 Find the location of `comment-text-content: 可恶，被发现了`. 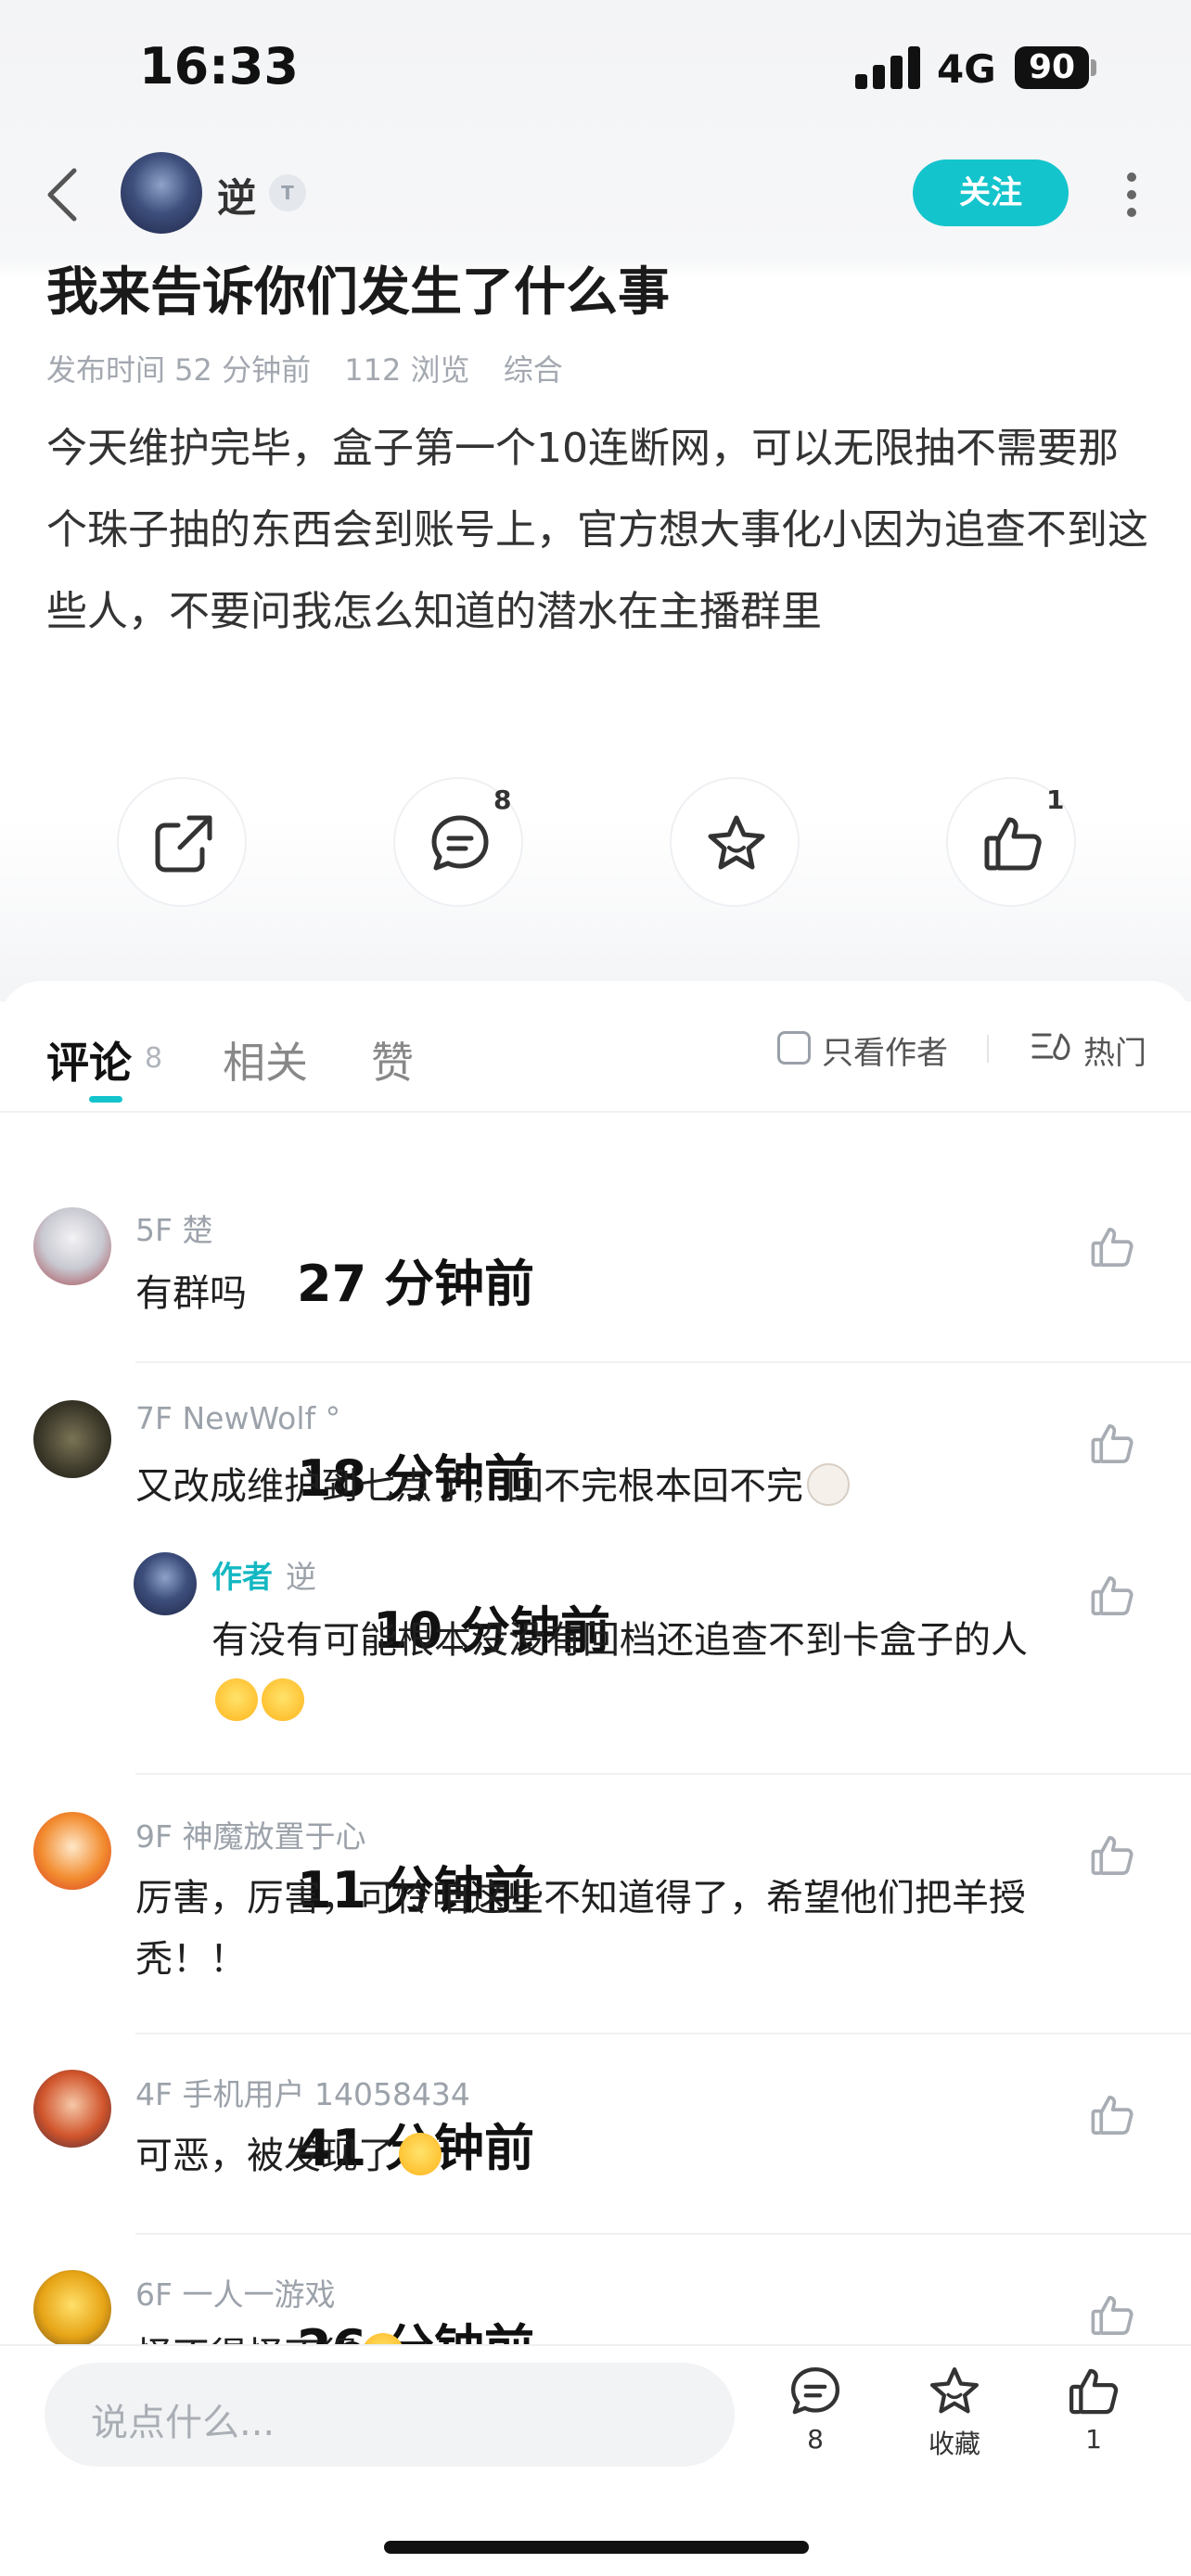

comment-text-content: 可恶，被发现了 is located at coordinates (265, 2156).